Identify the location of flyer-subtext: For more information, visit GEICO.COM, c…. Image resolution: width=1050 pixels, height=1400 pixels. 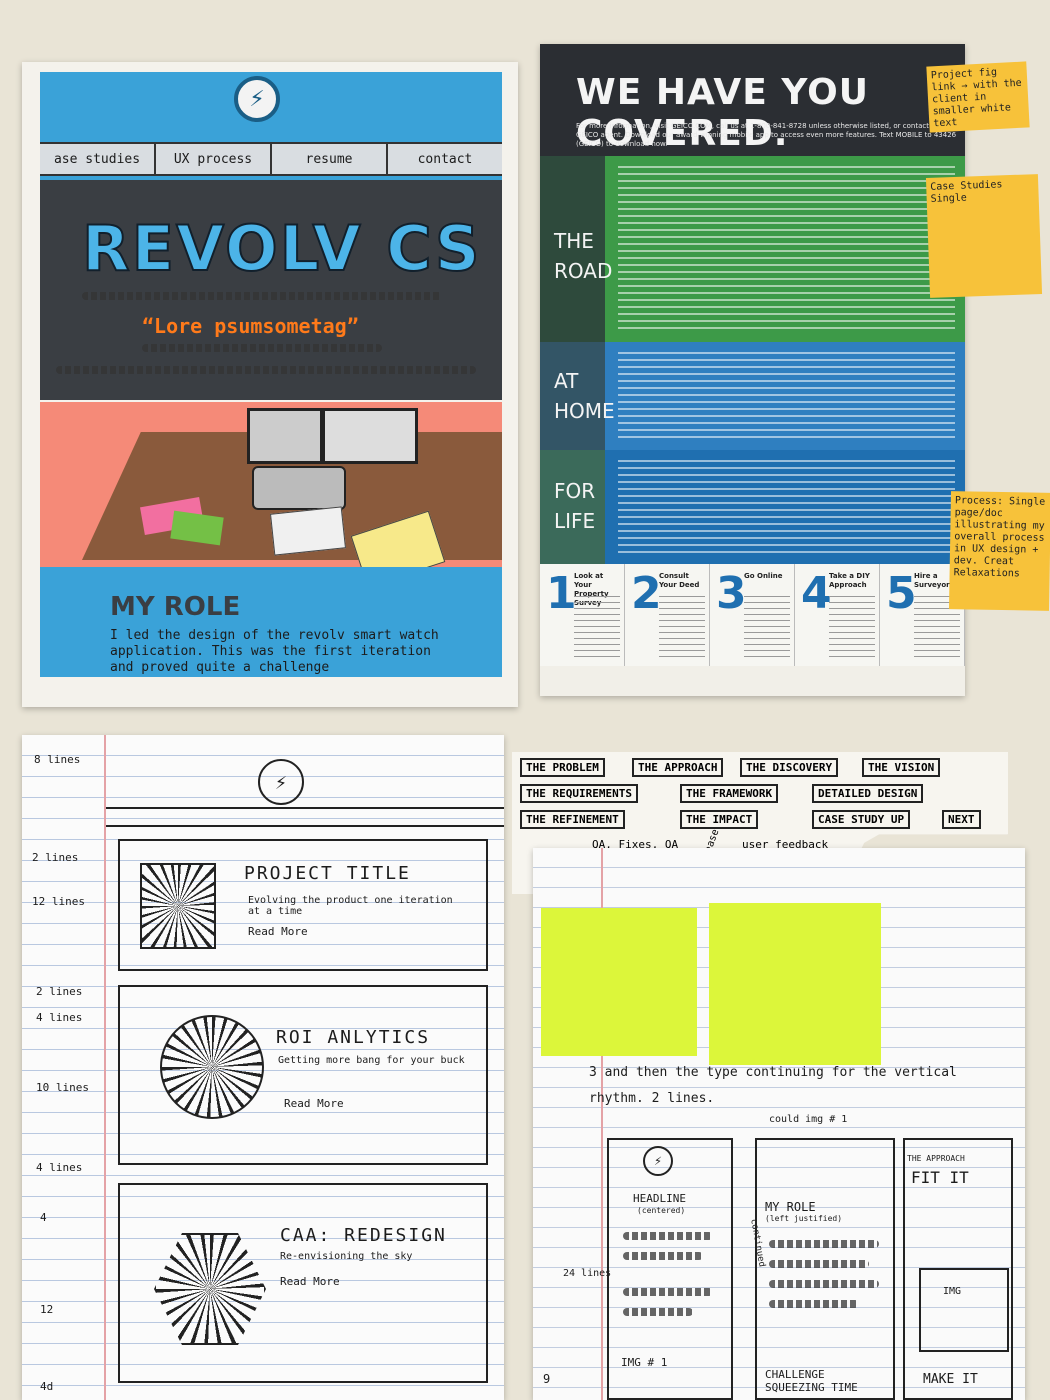
(771, 135).